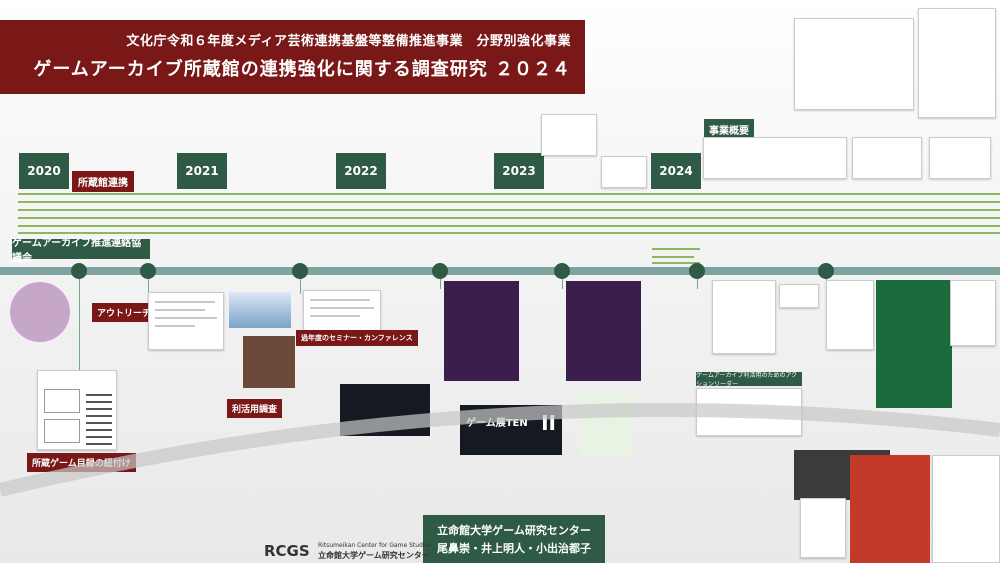 This screenshot has width=1000, height=563. I want to click on tag-usage-survey: 利活用調査, so click(255, 408).